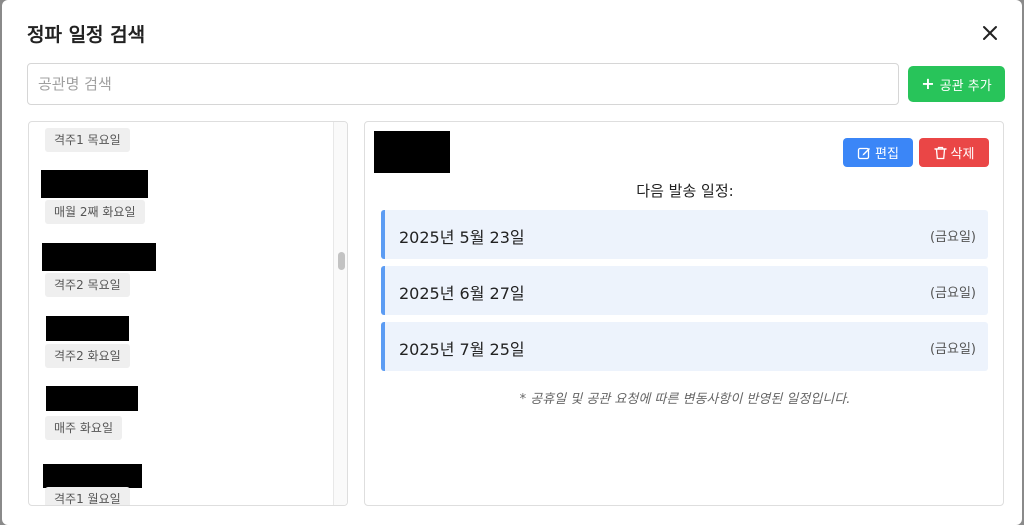  I want to click on edit-icon, so click(864, 153).